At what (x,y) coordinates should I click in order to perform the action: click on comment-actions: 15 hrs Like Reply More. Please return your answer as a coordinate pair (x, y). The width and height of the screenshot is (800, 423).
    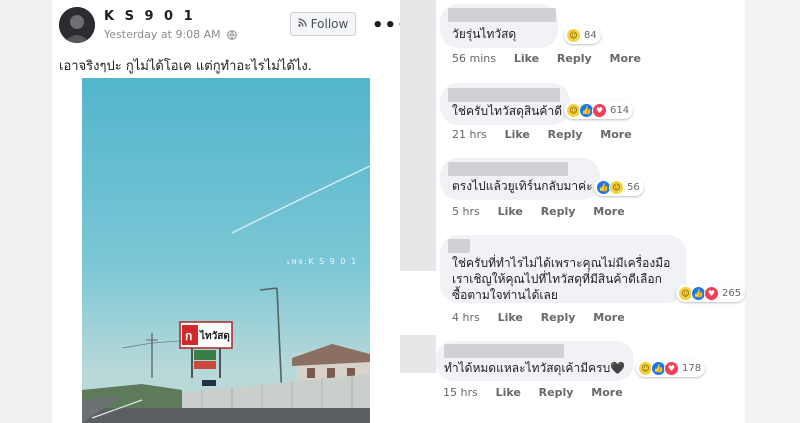
    Looking at the image, I should click on (540, 392).